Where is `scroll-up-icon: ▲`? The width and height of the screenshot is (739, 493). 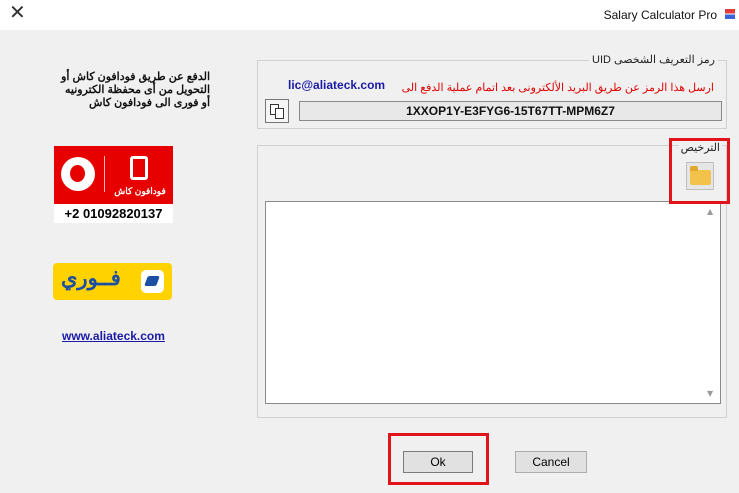
scroll-up-icon: ▲ is located at coordinates (711, 211).